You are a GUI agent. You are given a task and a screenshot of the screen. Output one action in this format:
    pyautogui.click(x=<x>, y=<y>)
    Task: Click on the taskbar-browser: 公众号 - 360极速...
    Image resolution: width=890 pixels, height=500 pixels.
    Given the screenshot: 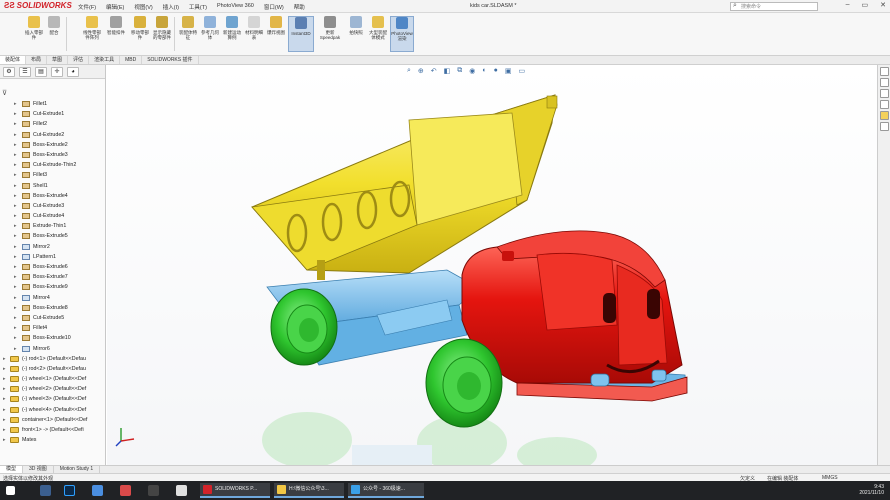 What is the action you would take?
    pyautogui.click(x=386, y=490)
    